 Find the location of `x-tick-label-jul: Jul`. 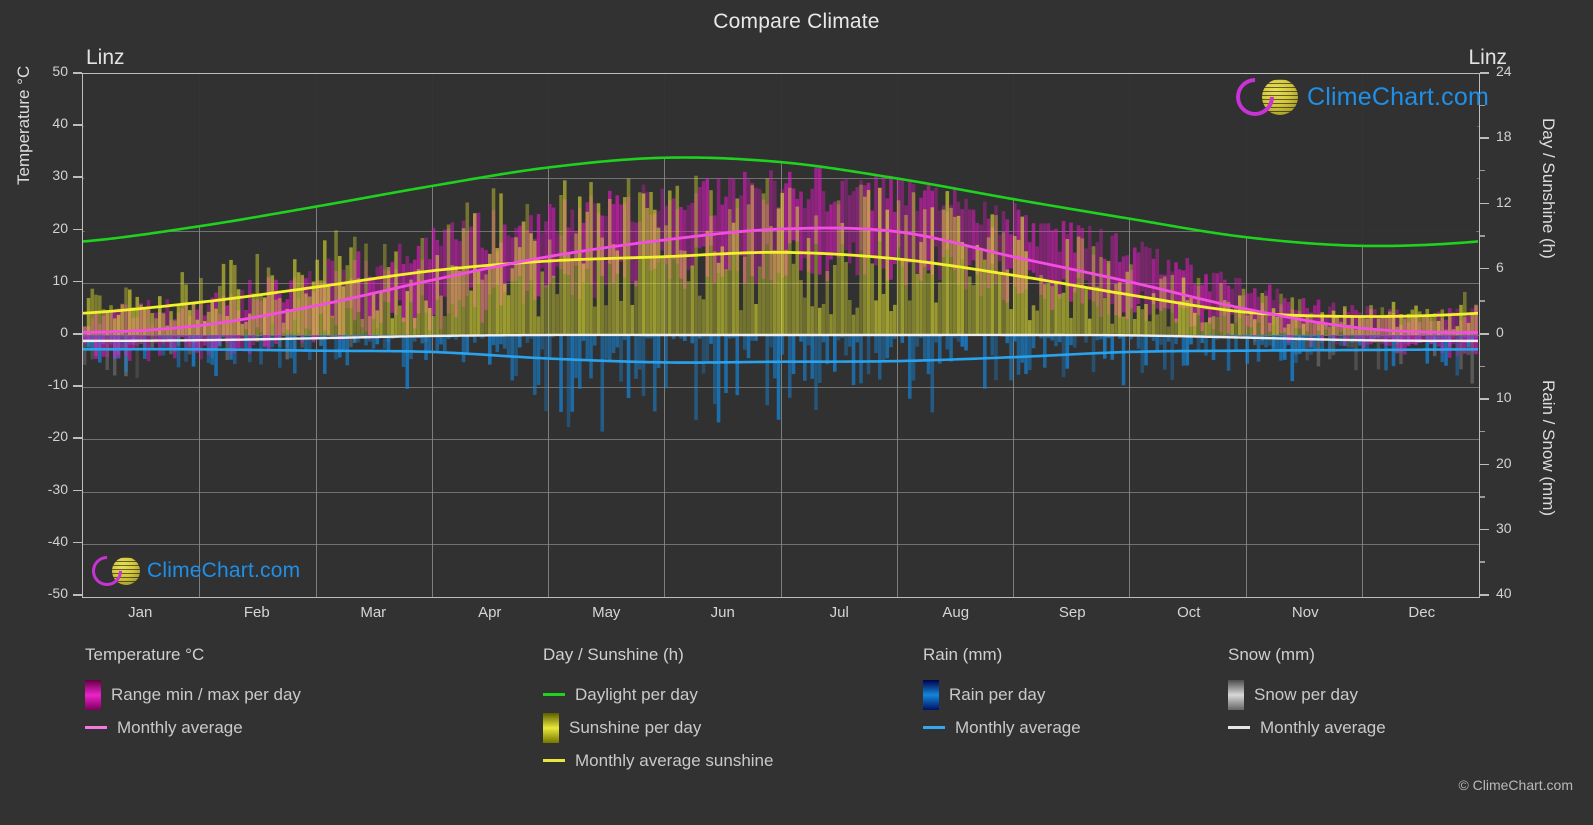

x-tick-label-jul: Jul is located at coordinates (839, 612).